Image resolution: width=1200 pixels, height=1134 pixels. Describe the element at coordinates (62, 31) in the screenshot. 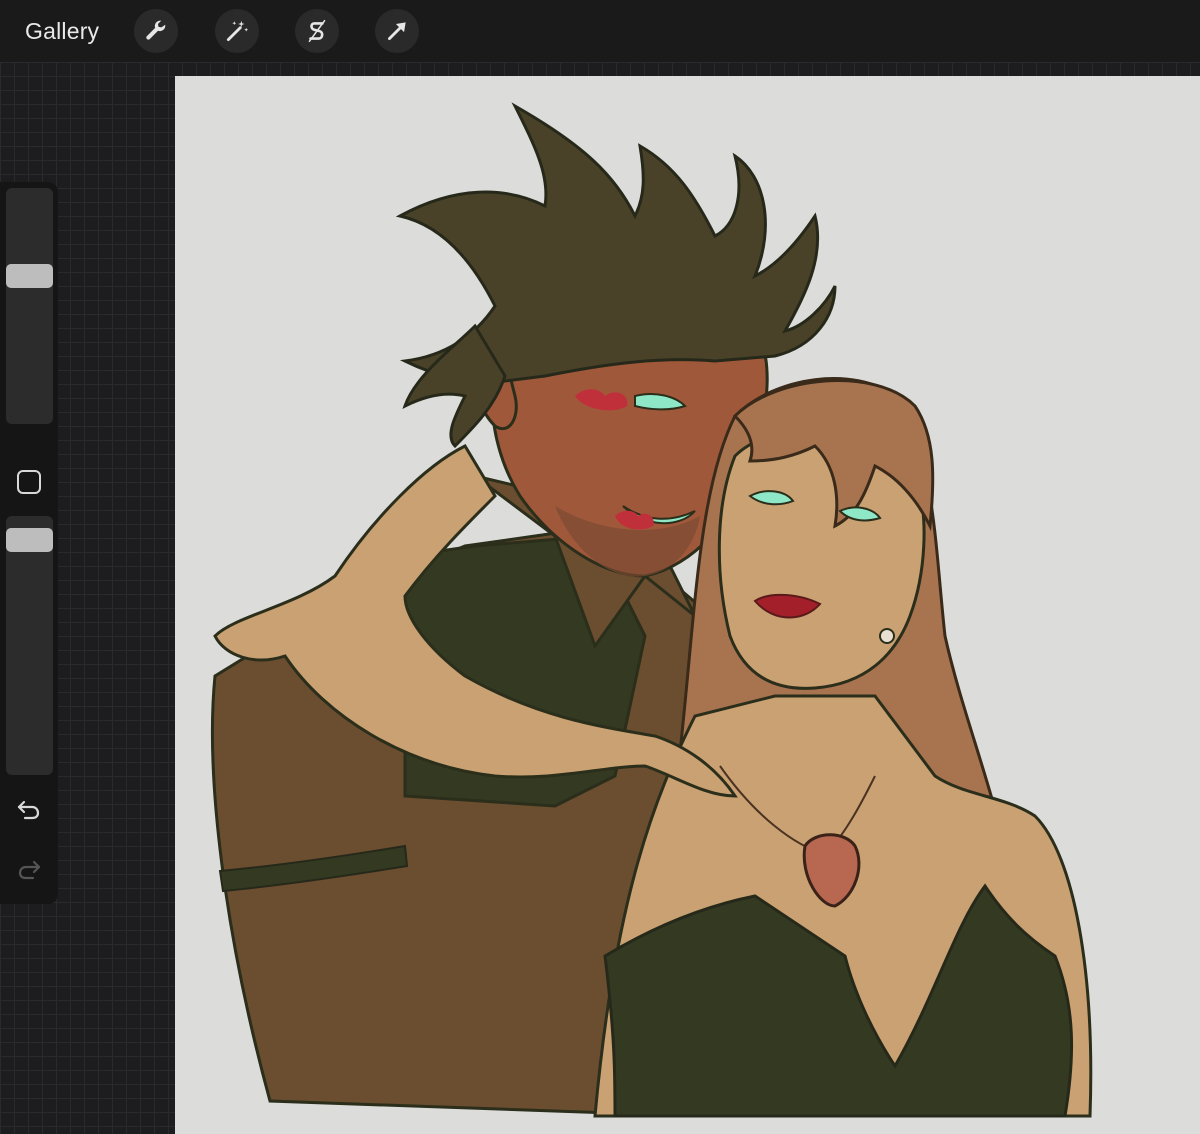

I see `gallery-button: Gallery` at that location.